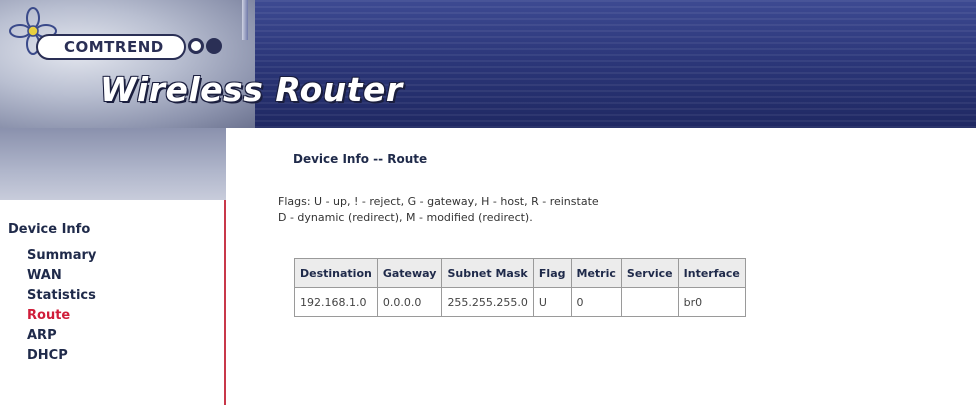 Image resolution: width=976 pixels, height=405 pixels. I want to click on cell-service, so click(649, 302).